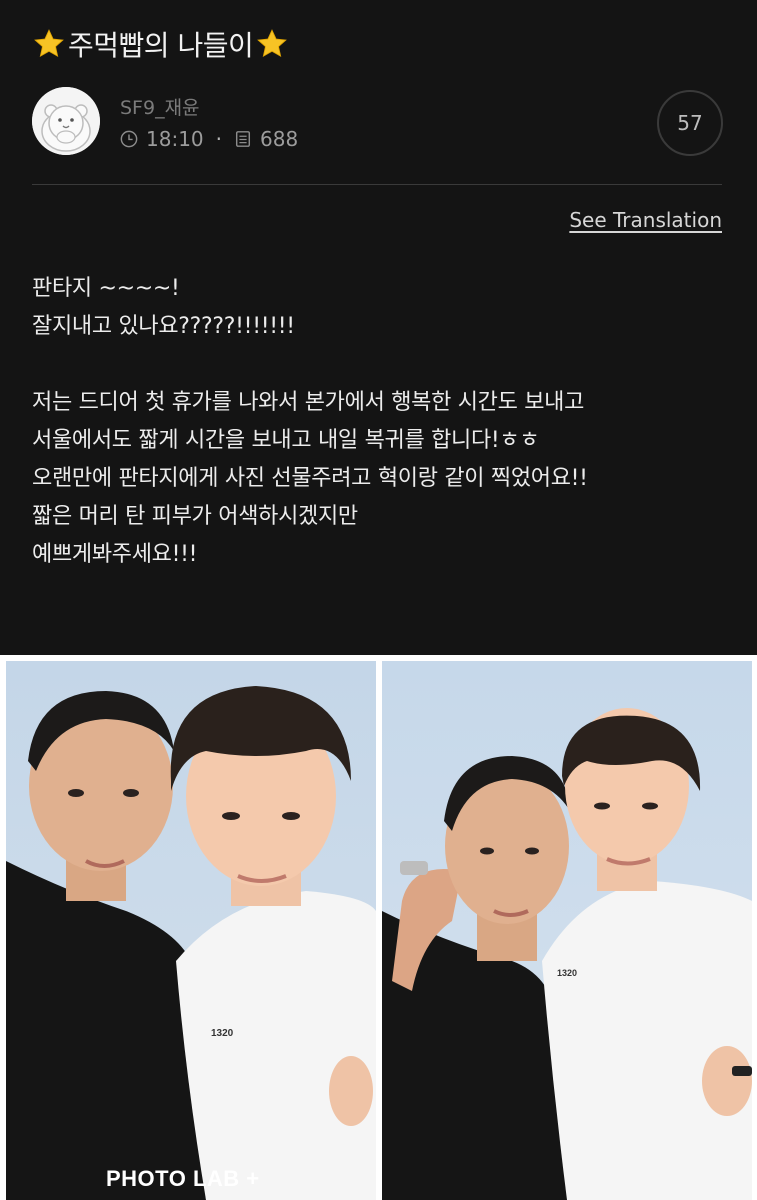  Describe the element at coordinates (115, 554) in the screenshot. I see `body-line: 예쁘게봐주세요!!!` at that location.